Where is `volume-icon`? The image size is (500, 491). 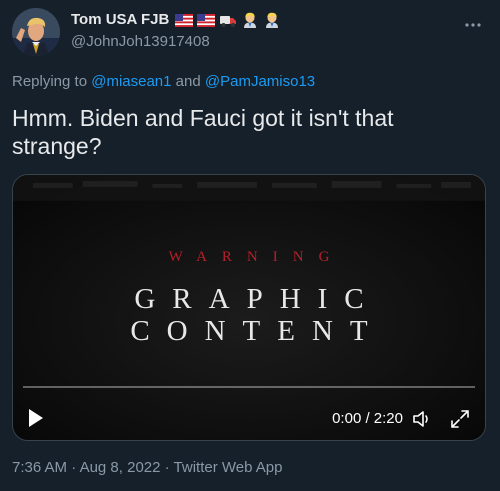
volume-icon is located at coordinates (420, 419).